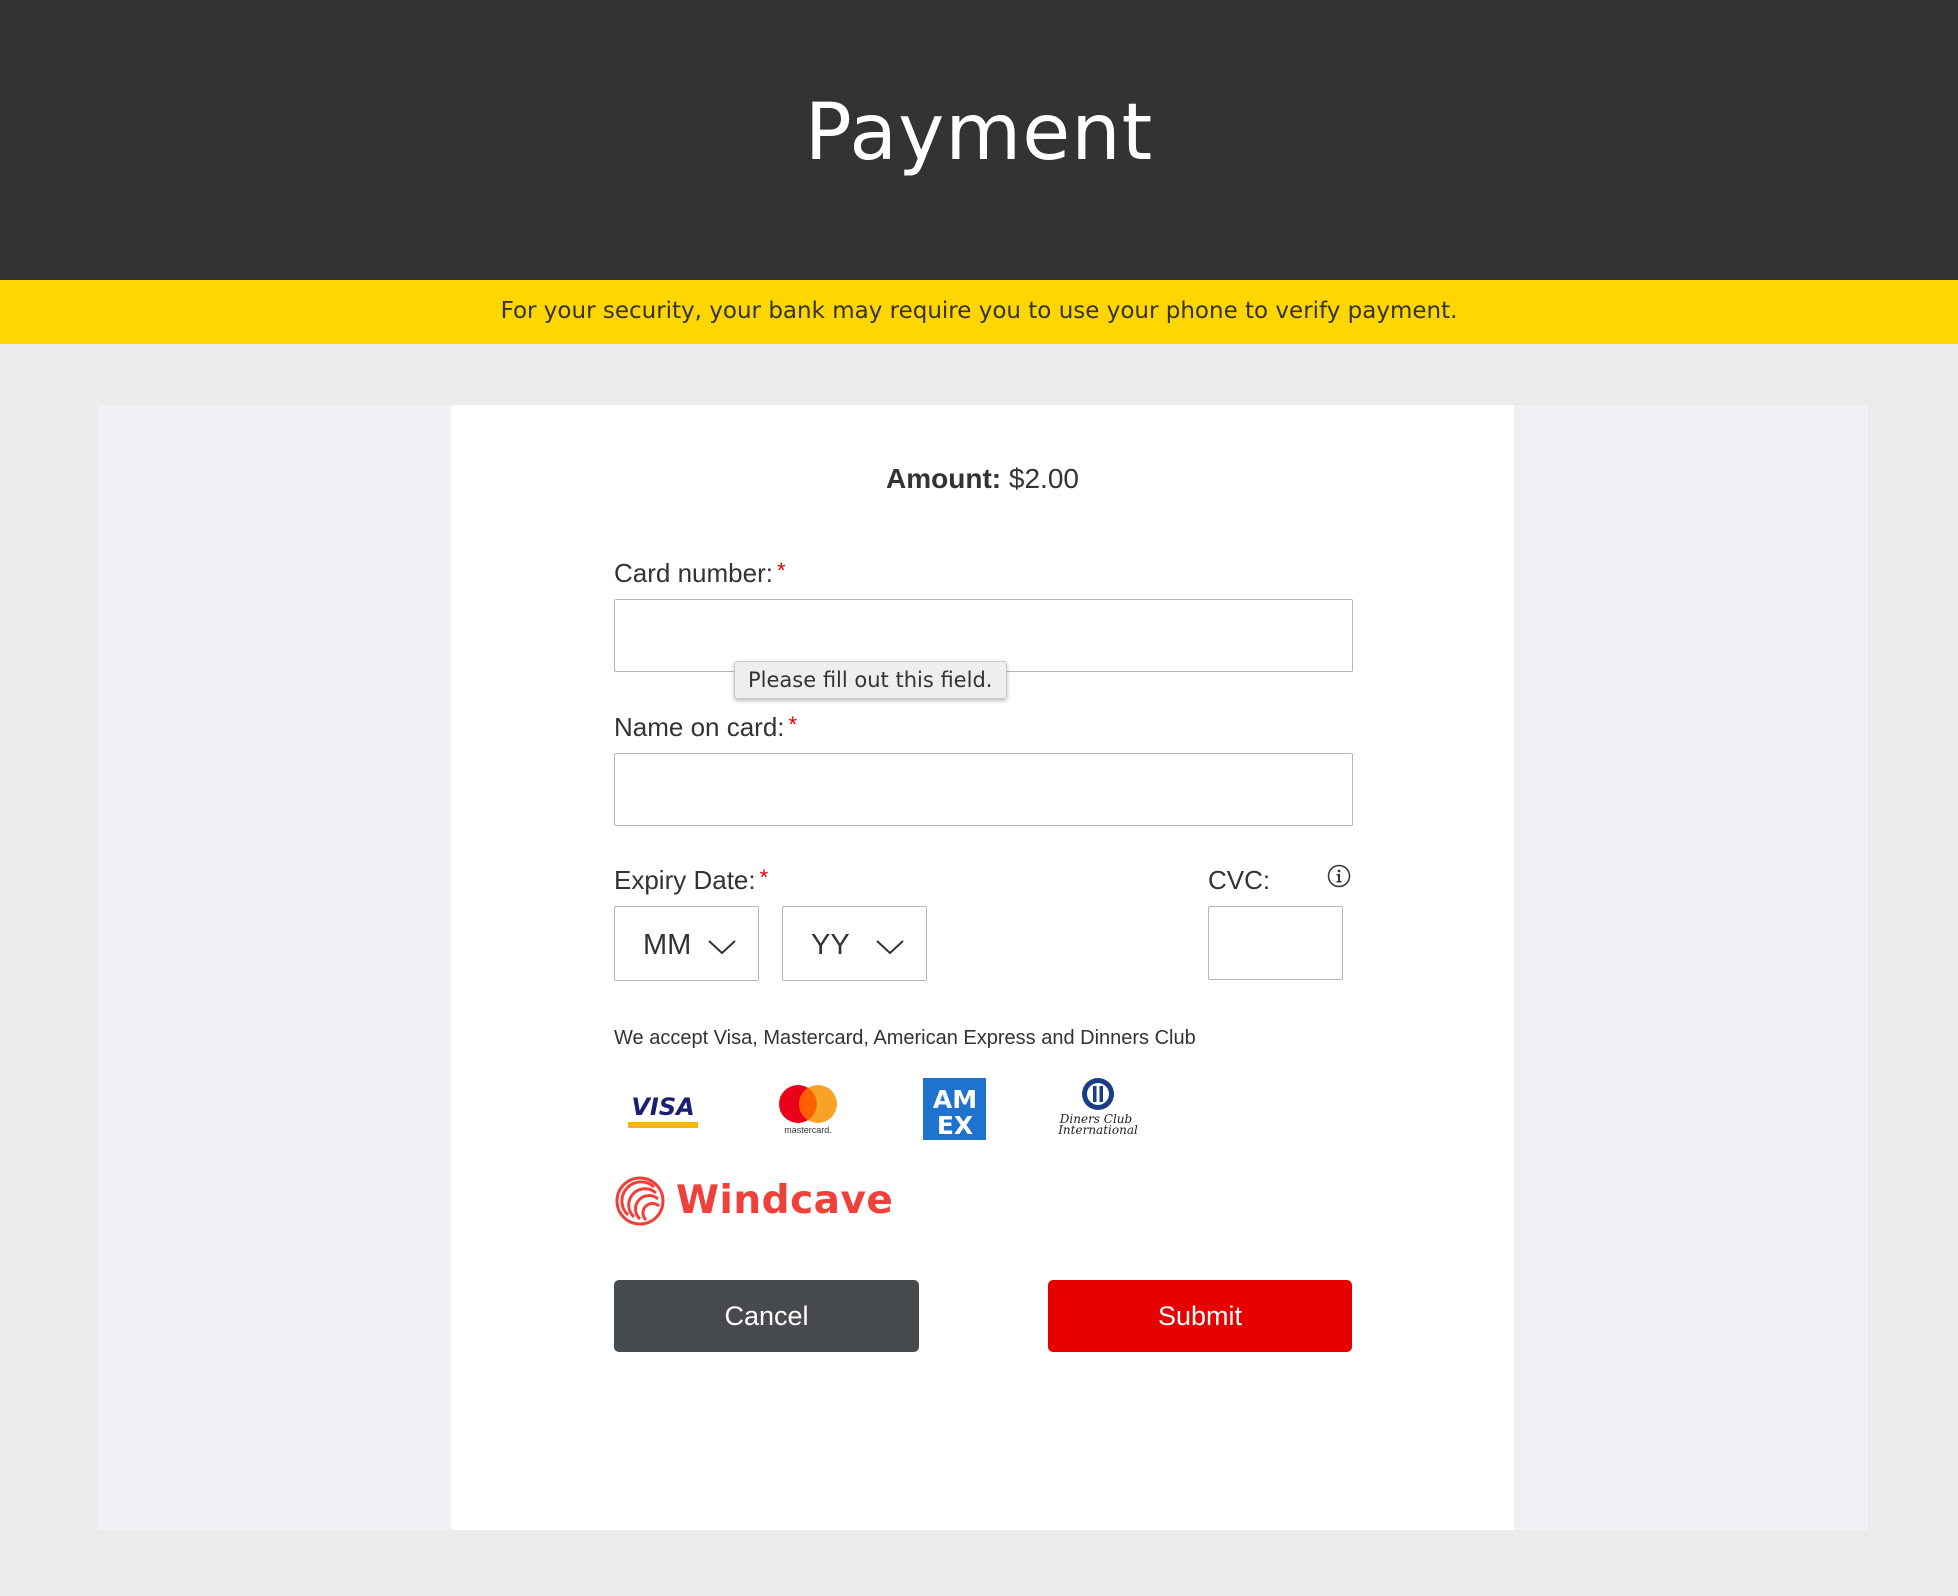  What do you see at coordinates (1200, 1316) in the screenshot?
I see `submit-button: Submit` at bounding box center [1200, 1316].